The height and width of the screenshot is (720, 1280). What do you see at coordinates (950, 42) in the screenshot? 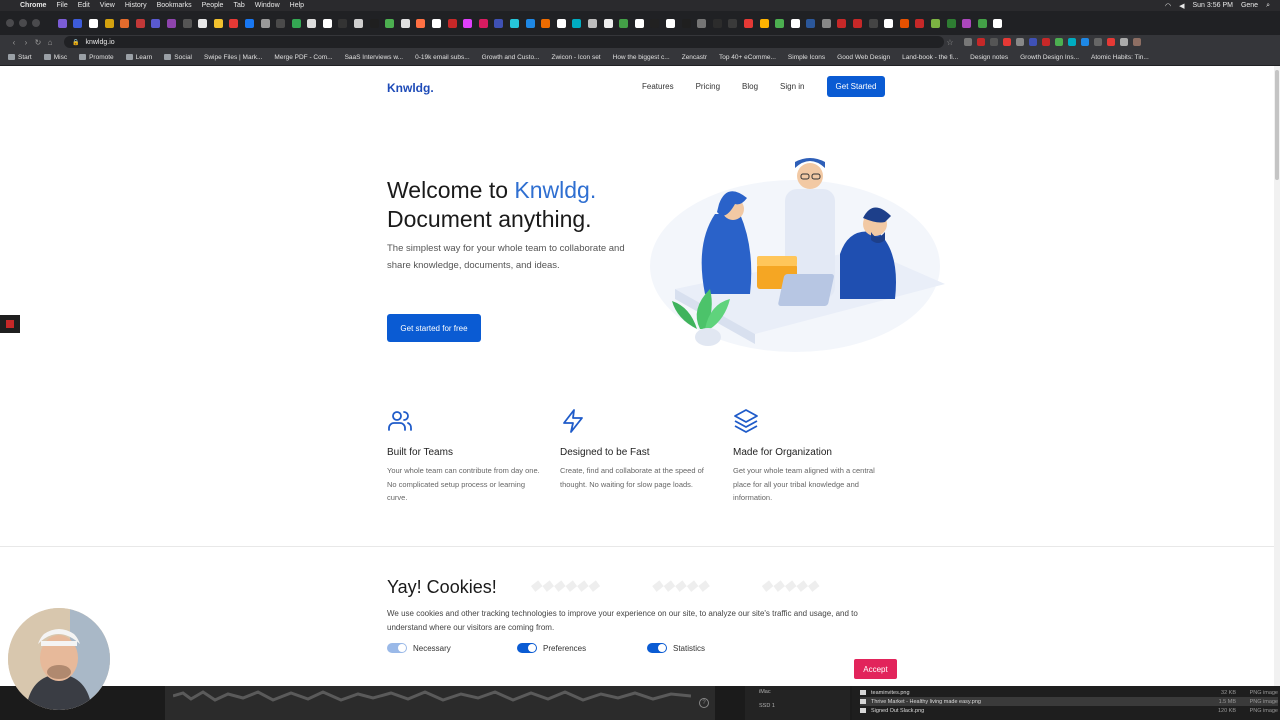
I see `bookmark-star-icon: ☆` at bounding box center [950, 42].